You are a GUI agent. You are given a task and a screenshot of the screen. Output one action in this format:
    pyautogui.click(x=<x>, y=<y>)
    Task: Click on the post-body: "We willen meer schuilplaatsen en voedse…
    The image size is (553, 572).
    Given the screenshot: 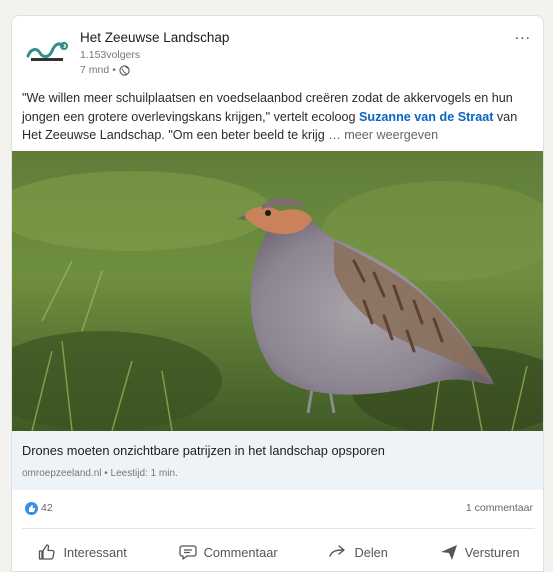 What is the action you would take?
    pyautogui.click(x=278, y=117)
    